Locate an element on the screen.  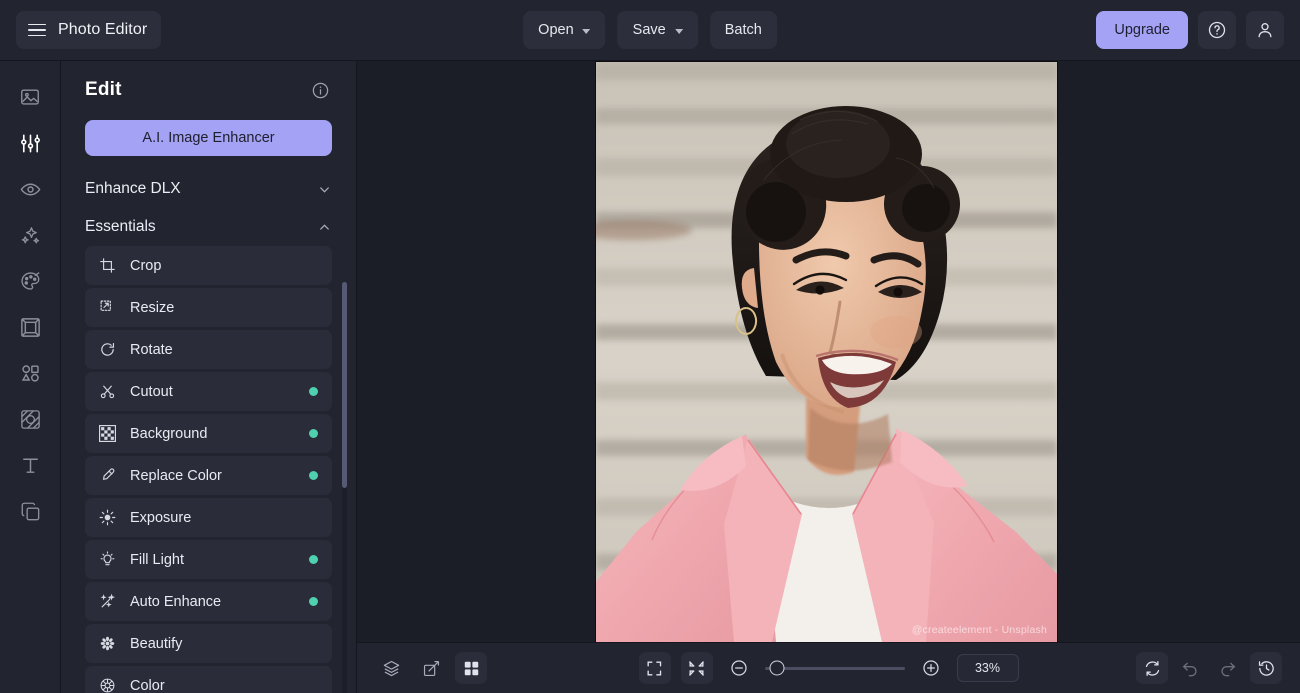
batch-button: Batch is located at coordinates (743, 30).